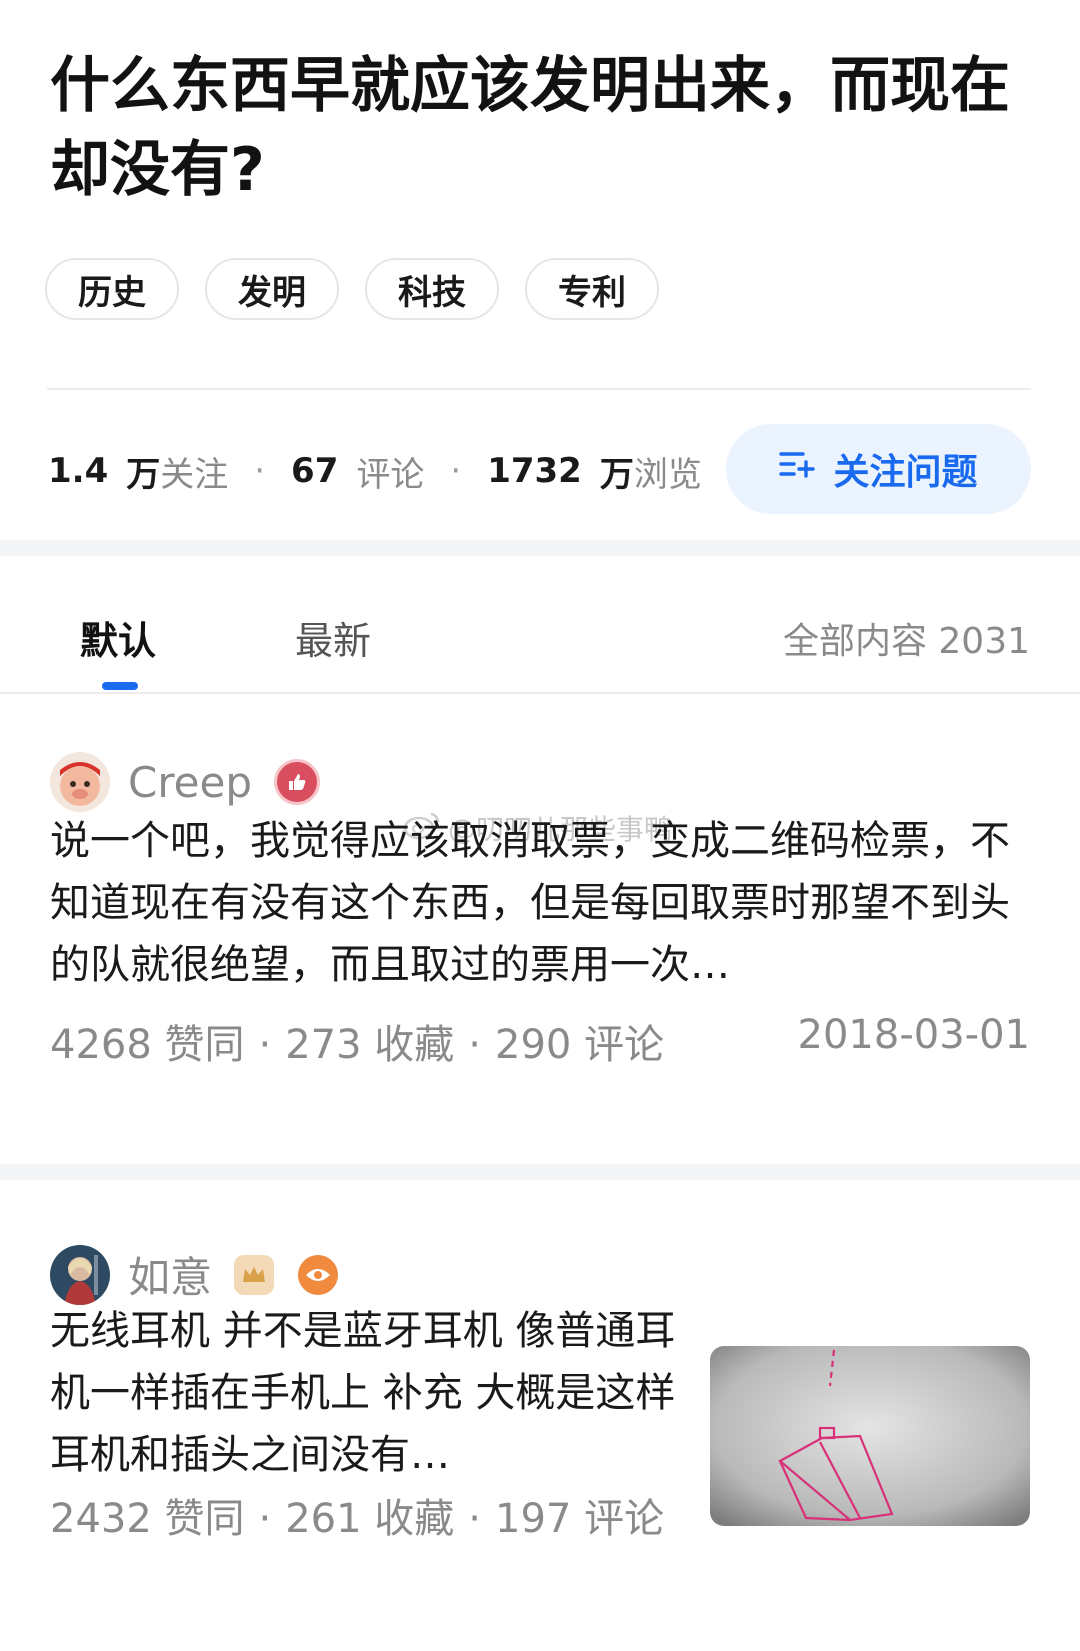  Describe the element at coordinates (534, 471) in the screenshot. I see `views-count: 1732` at that location.